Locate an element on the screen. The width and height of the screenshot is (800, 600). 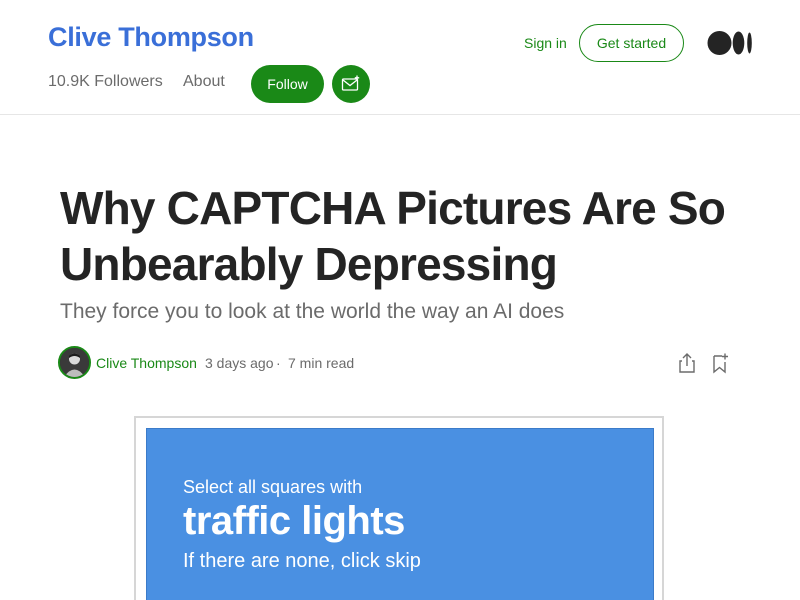
captcha-instruction: Select all squares with is located at coordinates (273, 487).